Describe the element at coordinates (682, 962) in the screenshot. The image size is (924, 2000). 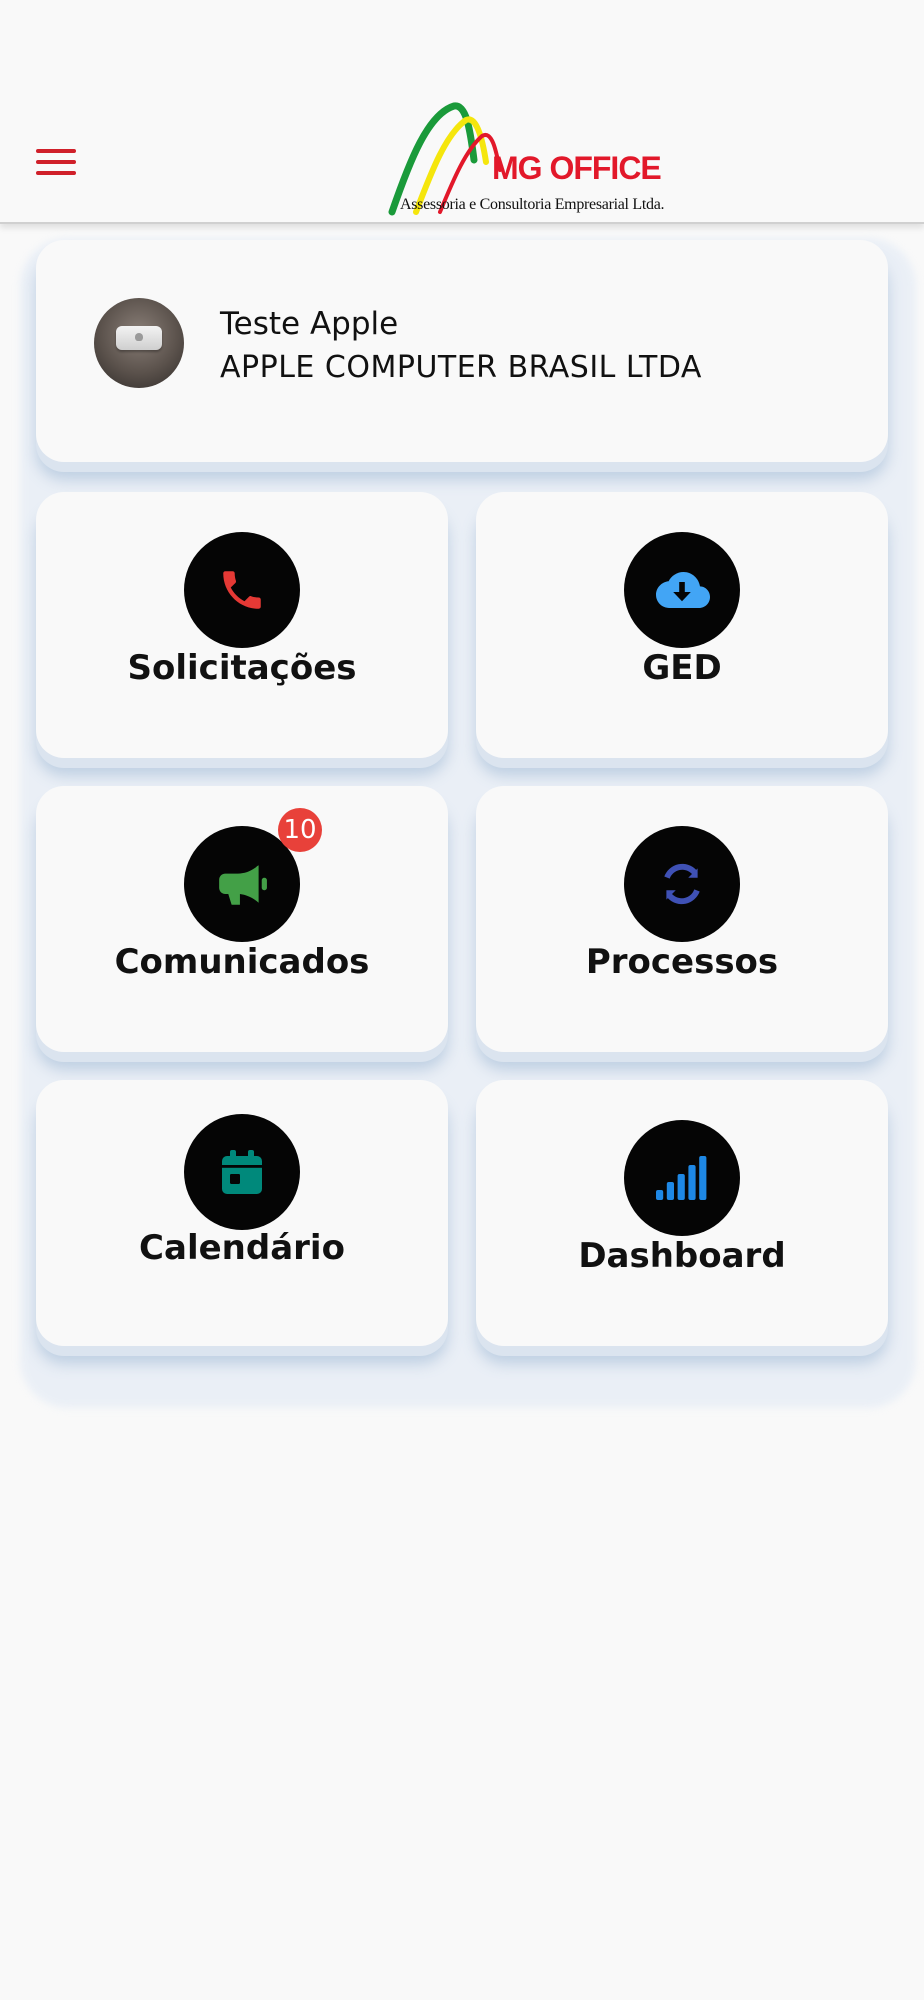
I see `tile-label: Processos` at that location.